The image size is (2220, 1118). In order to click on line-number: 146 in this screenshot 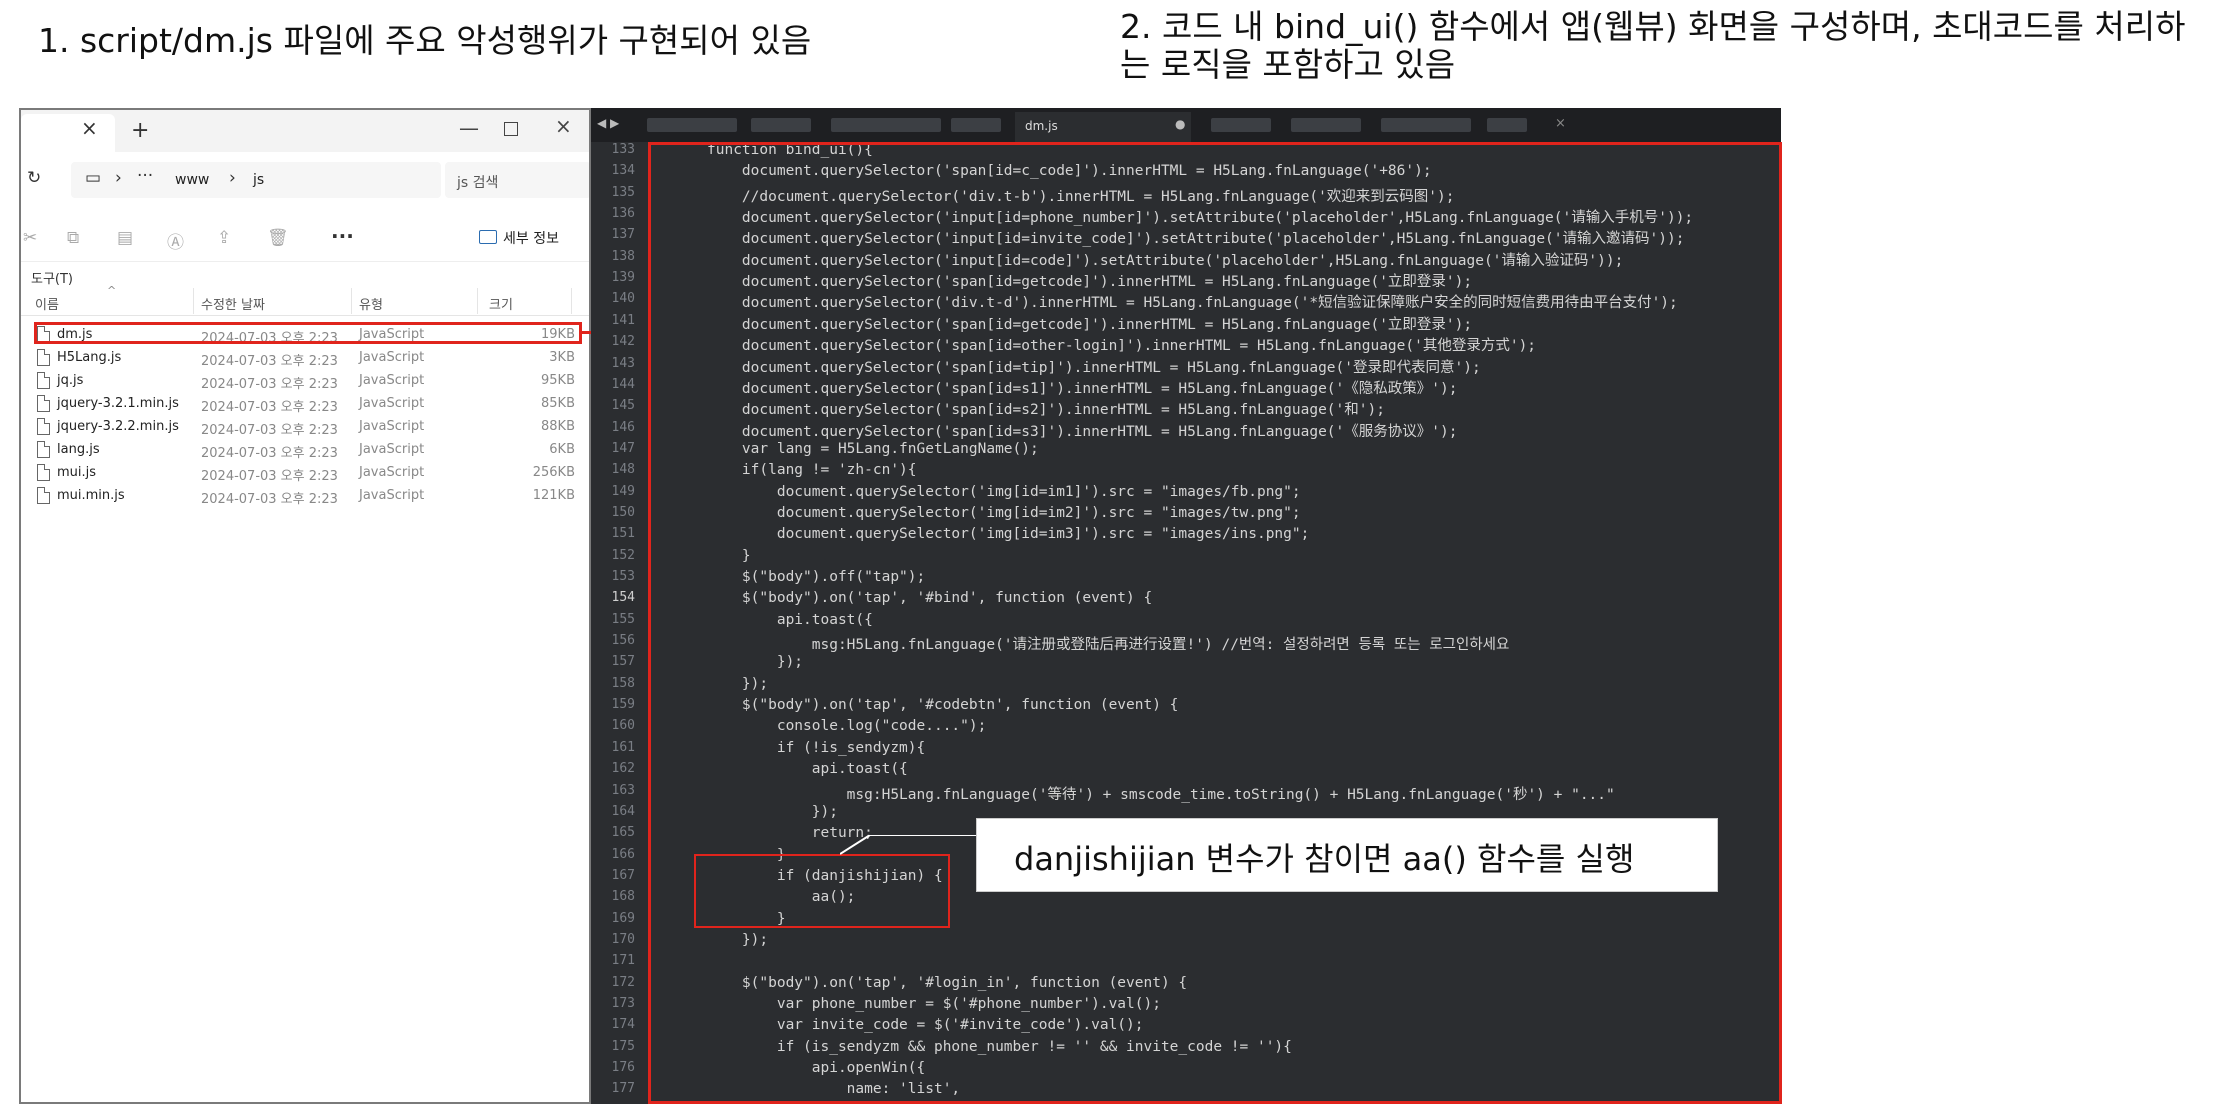, I will do `click(623, 427)`.